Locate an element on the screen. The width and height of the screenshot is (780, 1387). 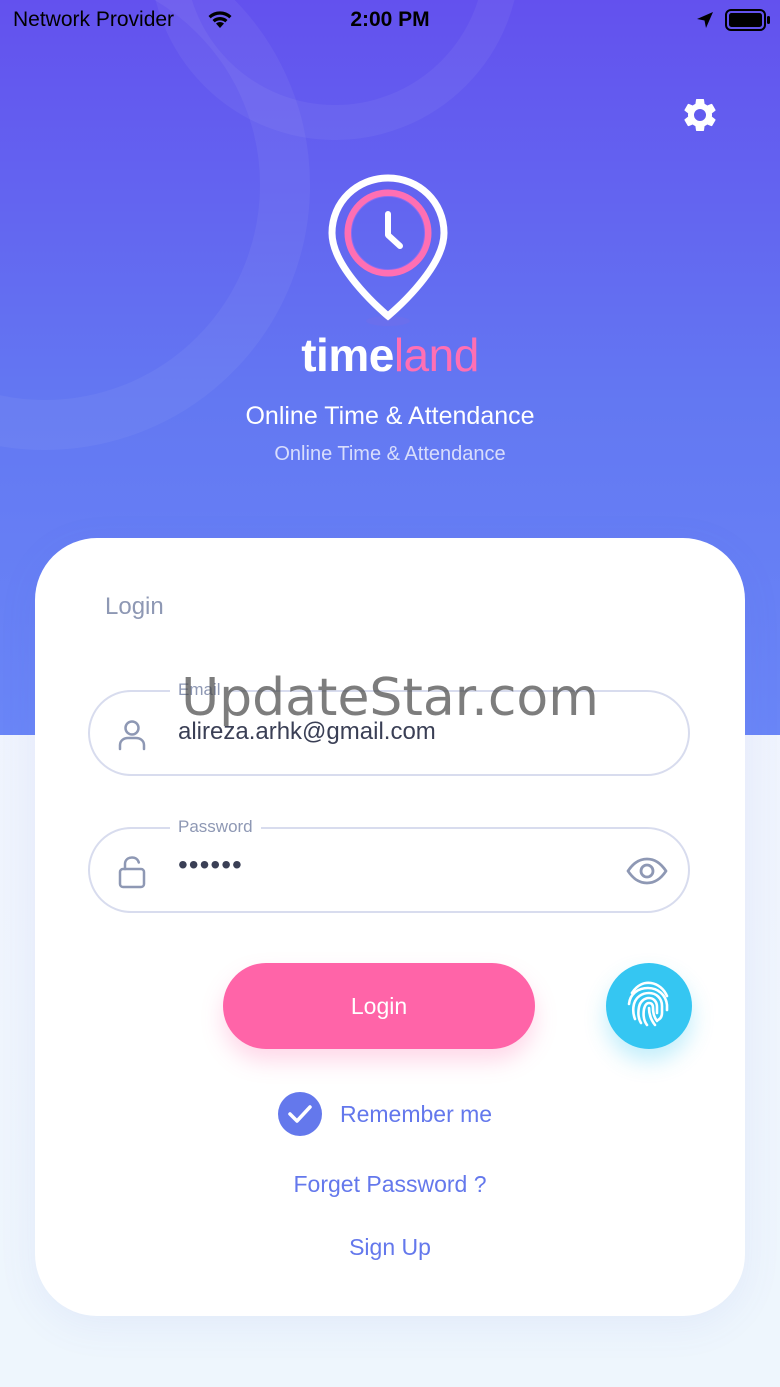
check-icon is located at coordinates (300, 1114).